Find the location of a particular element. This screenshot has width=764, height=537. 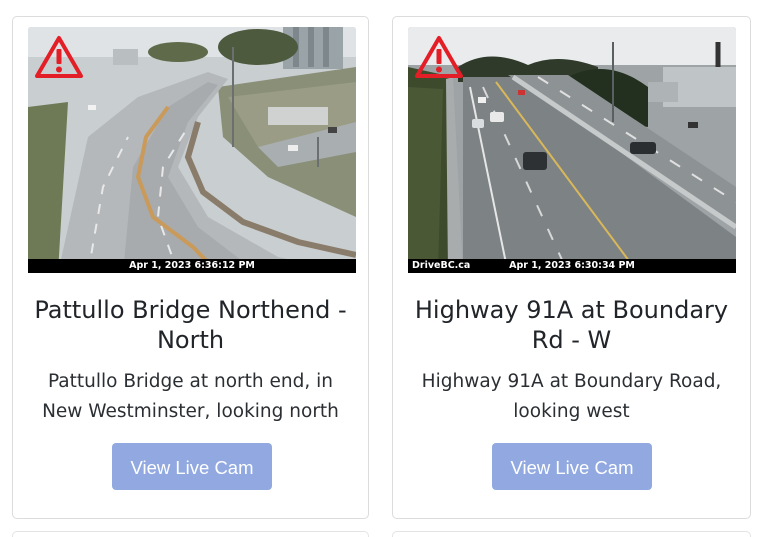

camera-title: Pattullo Bridge Northend - North is located at coordinates (190, 325).